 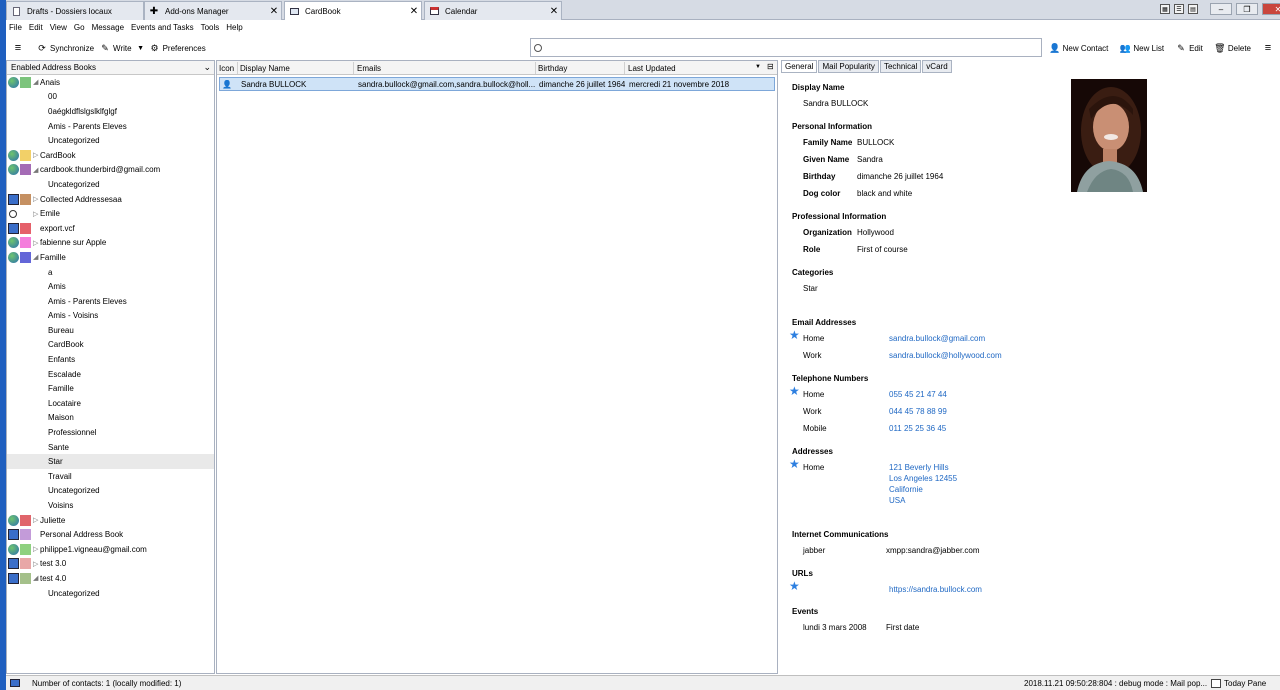 I want to click on address-book-item: ▷ Emile, so click(x=110, y=213).